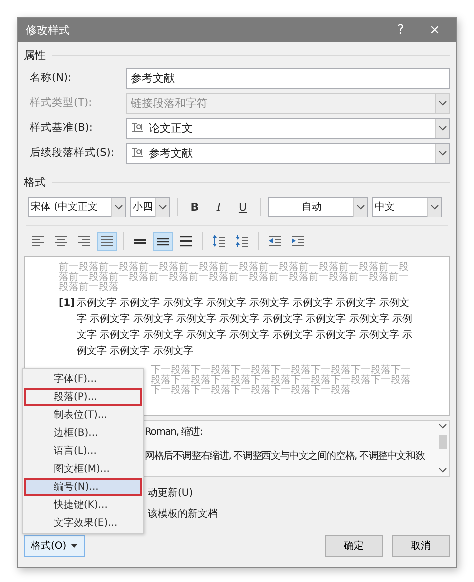 The width and height of the screenshot is (474, 582). I want to click on outdent-icon, so click(275, 241).